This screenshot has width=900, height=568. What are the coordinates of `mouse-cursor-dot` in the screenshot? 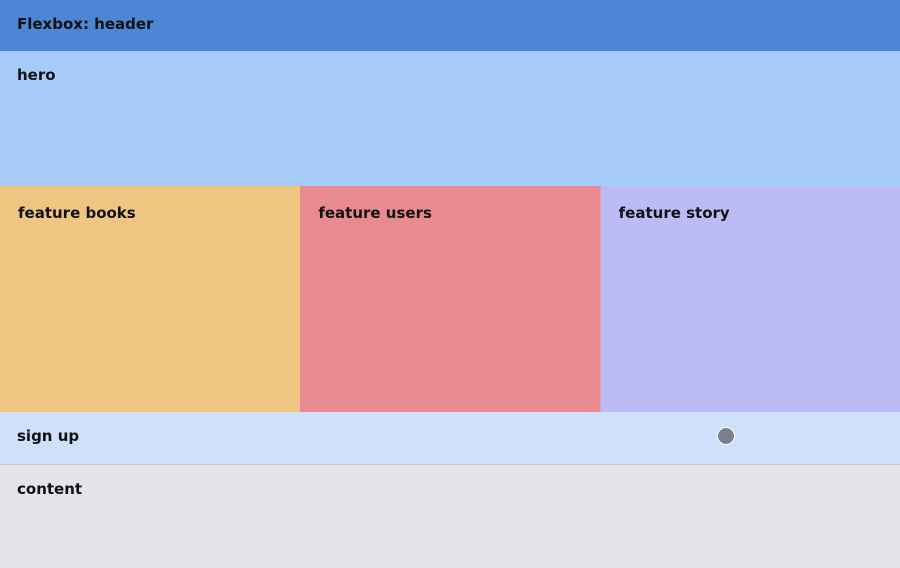 It's located at (726, 436).